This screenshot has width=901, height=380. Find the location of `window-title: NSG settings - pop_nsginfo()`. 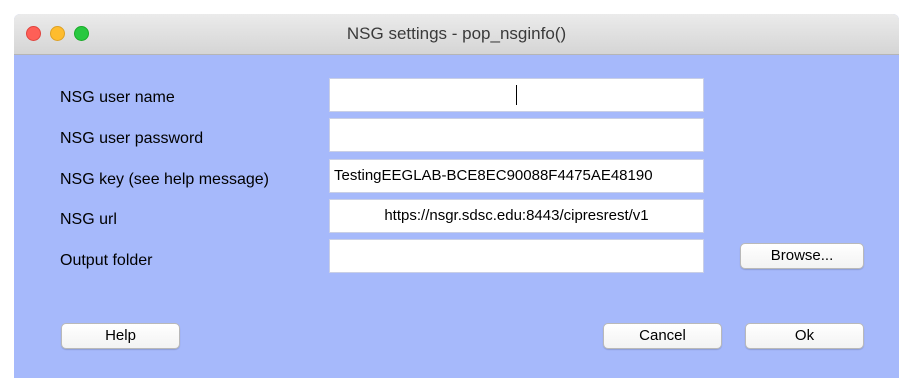

window-title: NSG settings - pop_nsginfo() is located at coordinates (456, 33).